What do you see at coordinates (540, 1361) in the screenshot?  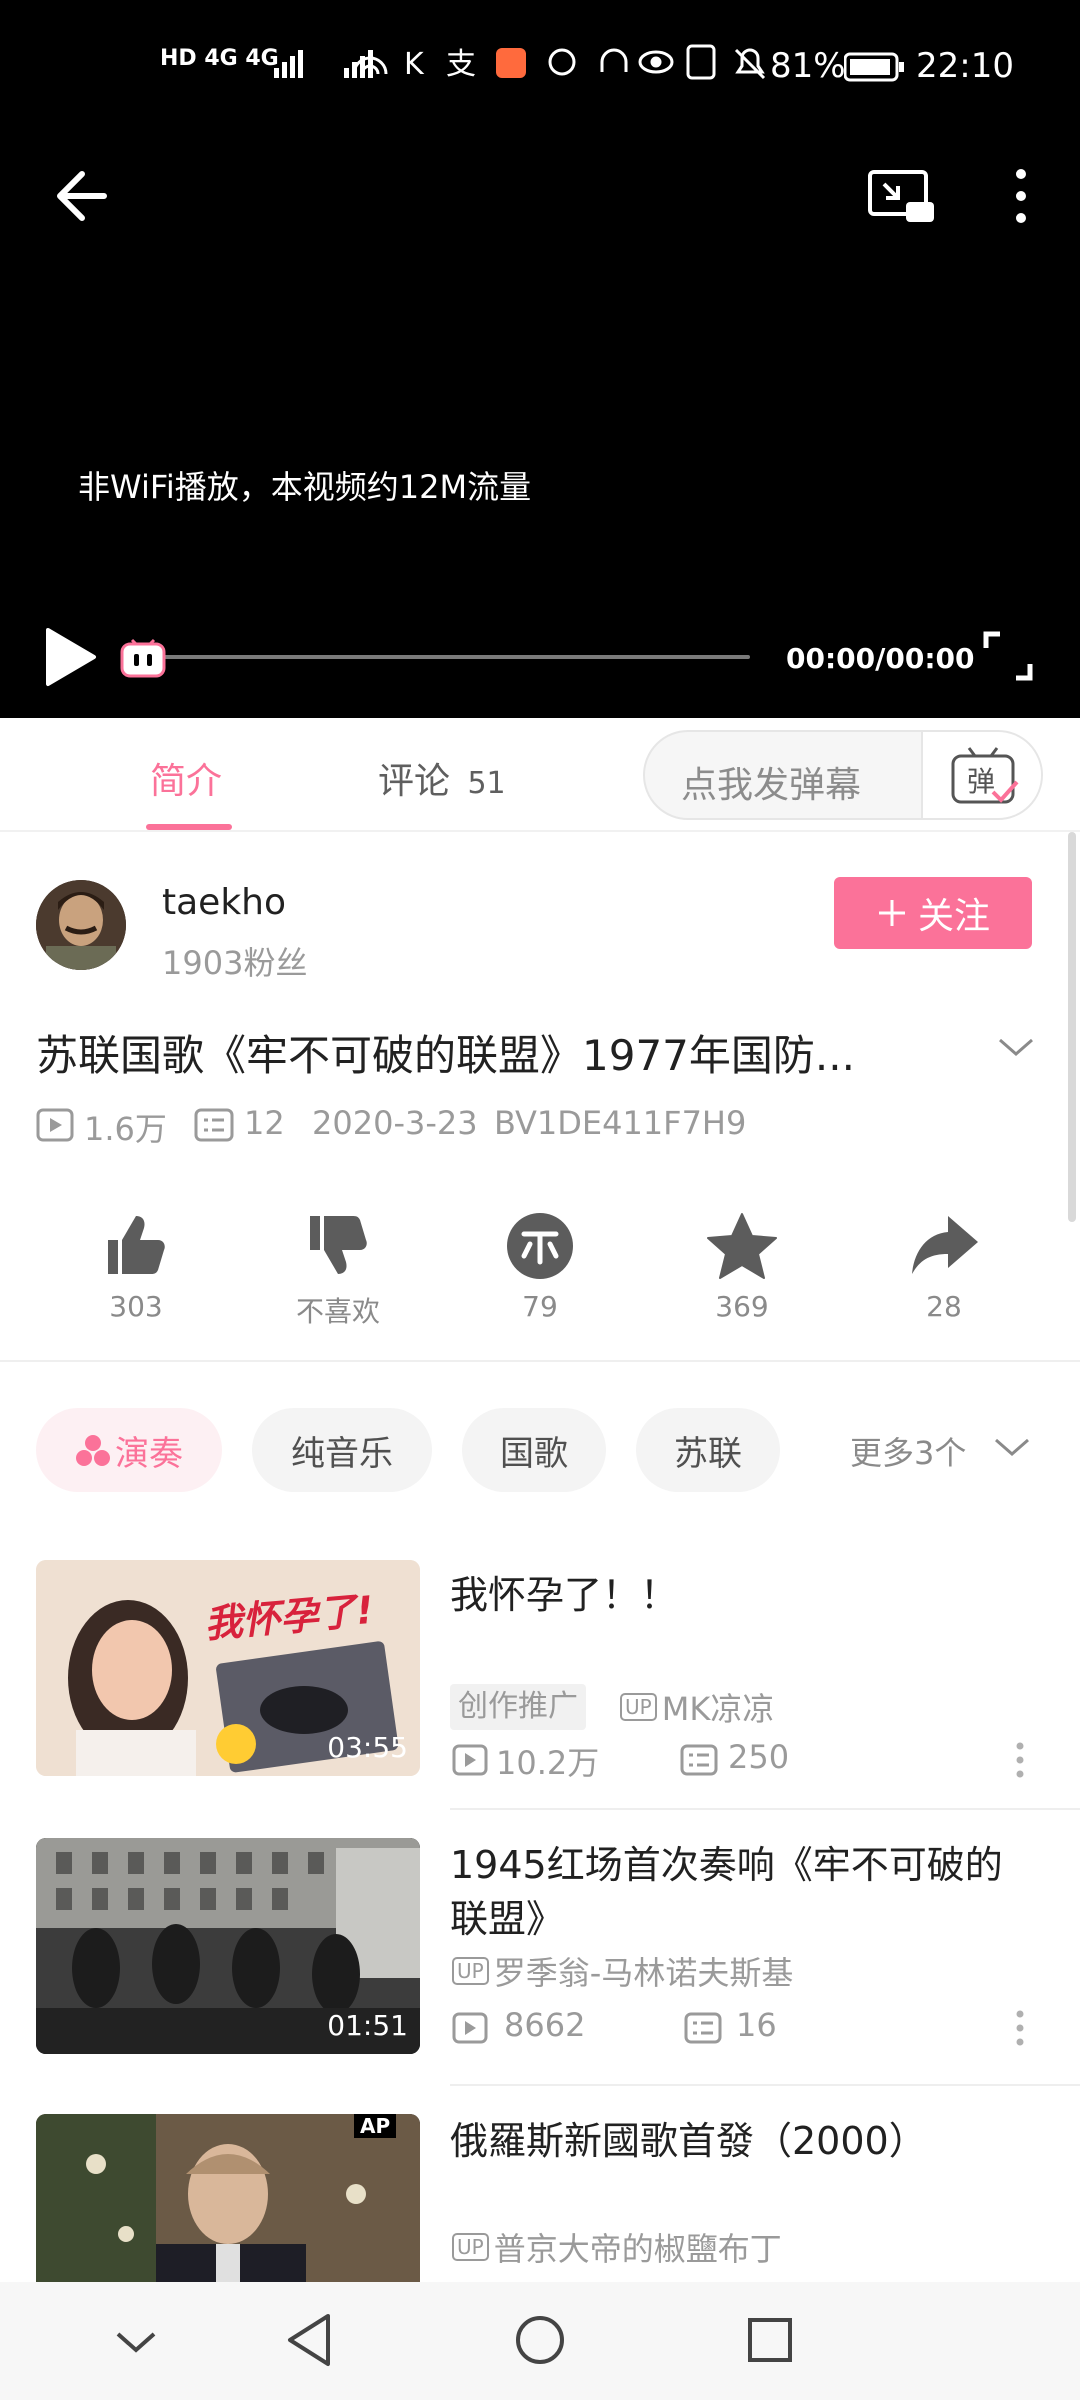 I see `section-divider` at bounding box center [540, 1361].